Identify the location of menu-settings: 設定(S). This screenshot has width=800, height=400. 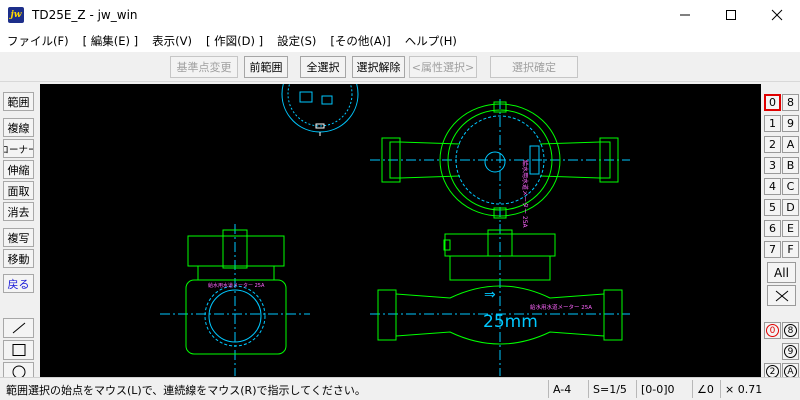
(296, 41).